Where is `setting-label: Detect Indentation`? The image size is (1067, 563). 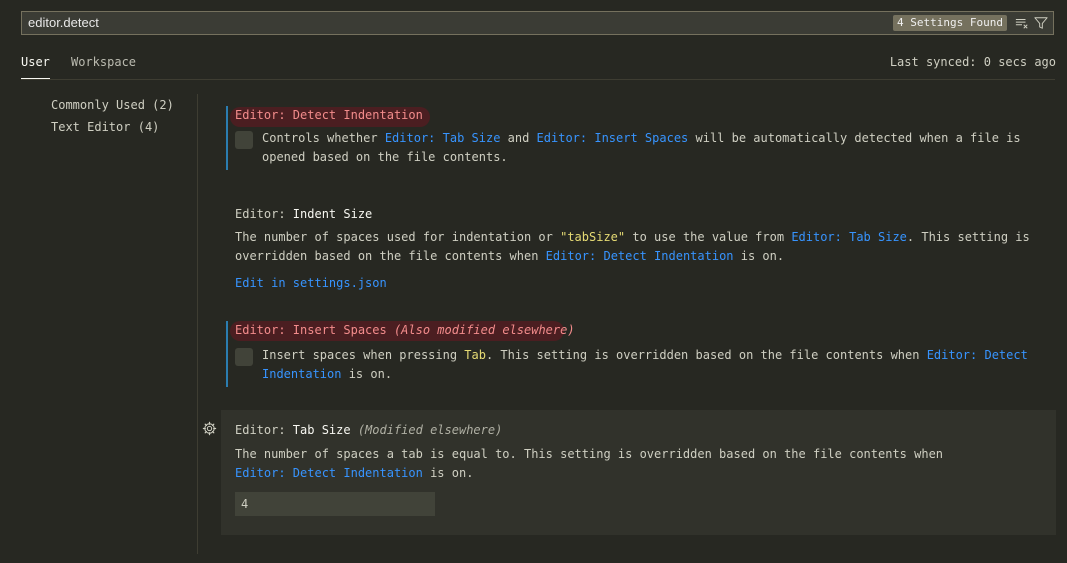 setting-label: Detect Indentation is located at coordinates (357, 115).